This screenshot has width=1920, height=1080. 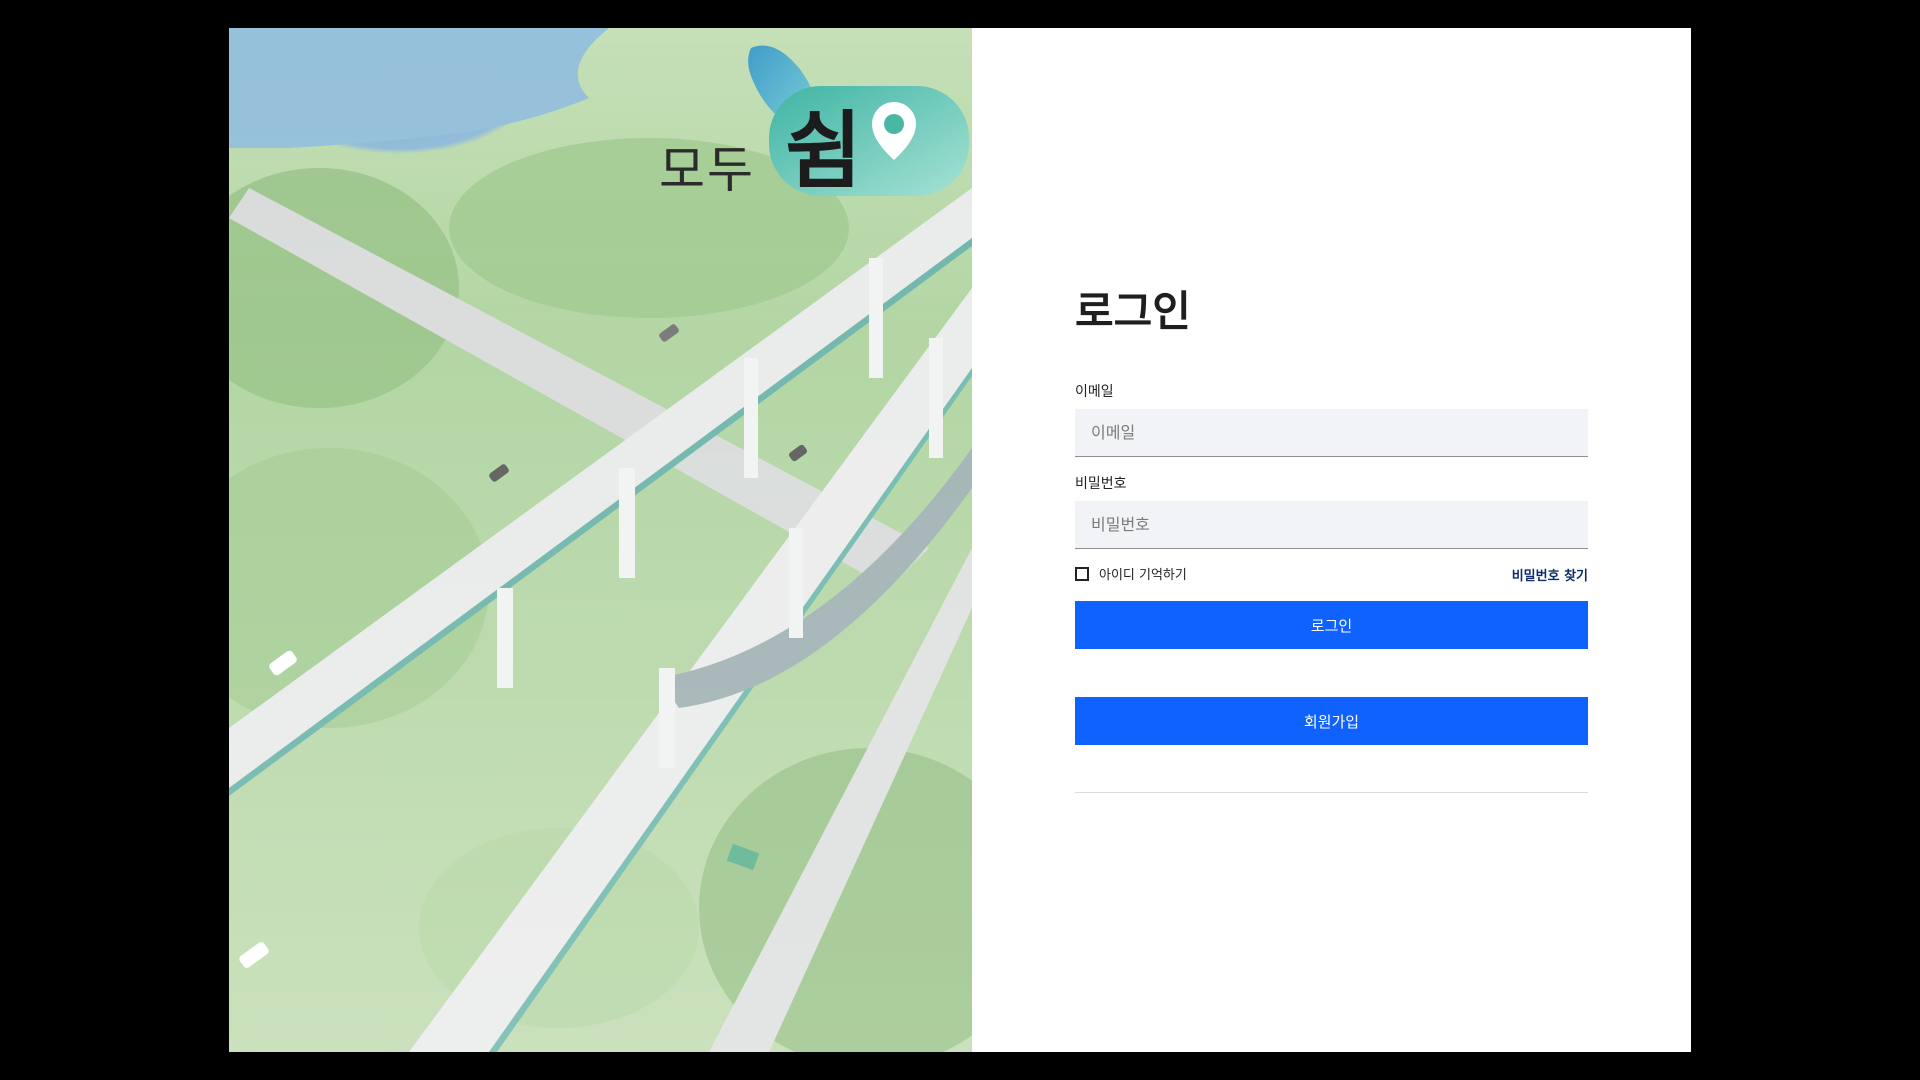 What do you see at coordinates (1094, 392) in the screenshot?
I see `email-label: 이메일` at bounding box center [1094, 392].